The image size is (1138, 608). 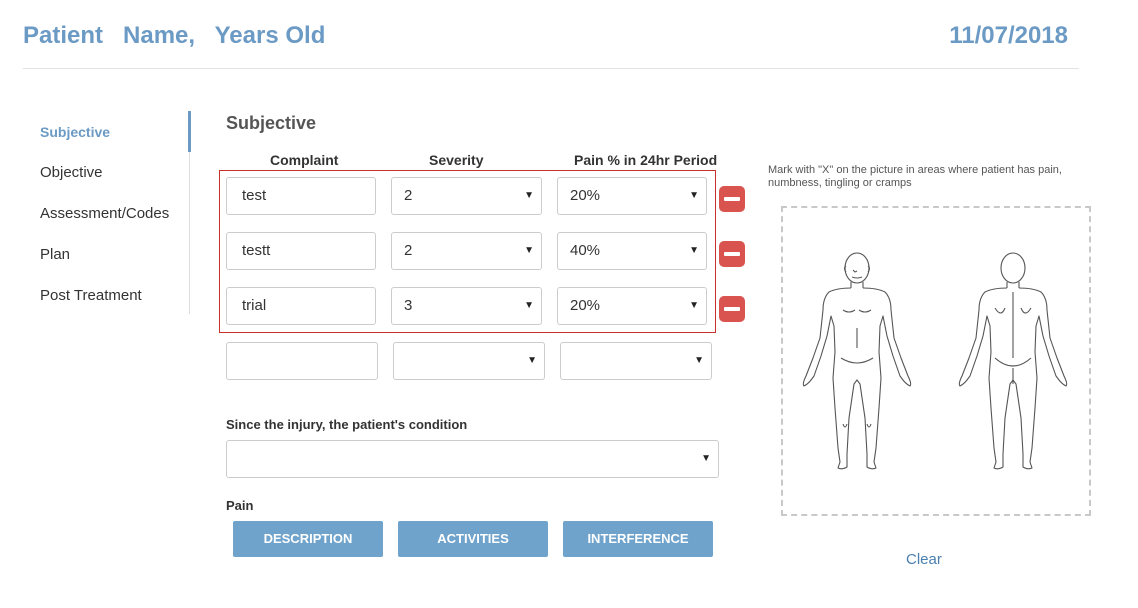 I want to click on pain-column-header: Pain % in 24hr Period, so click(x=646, y=160).